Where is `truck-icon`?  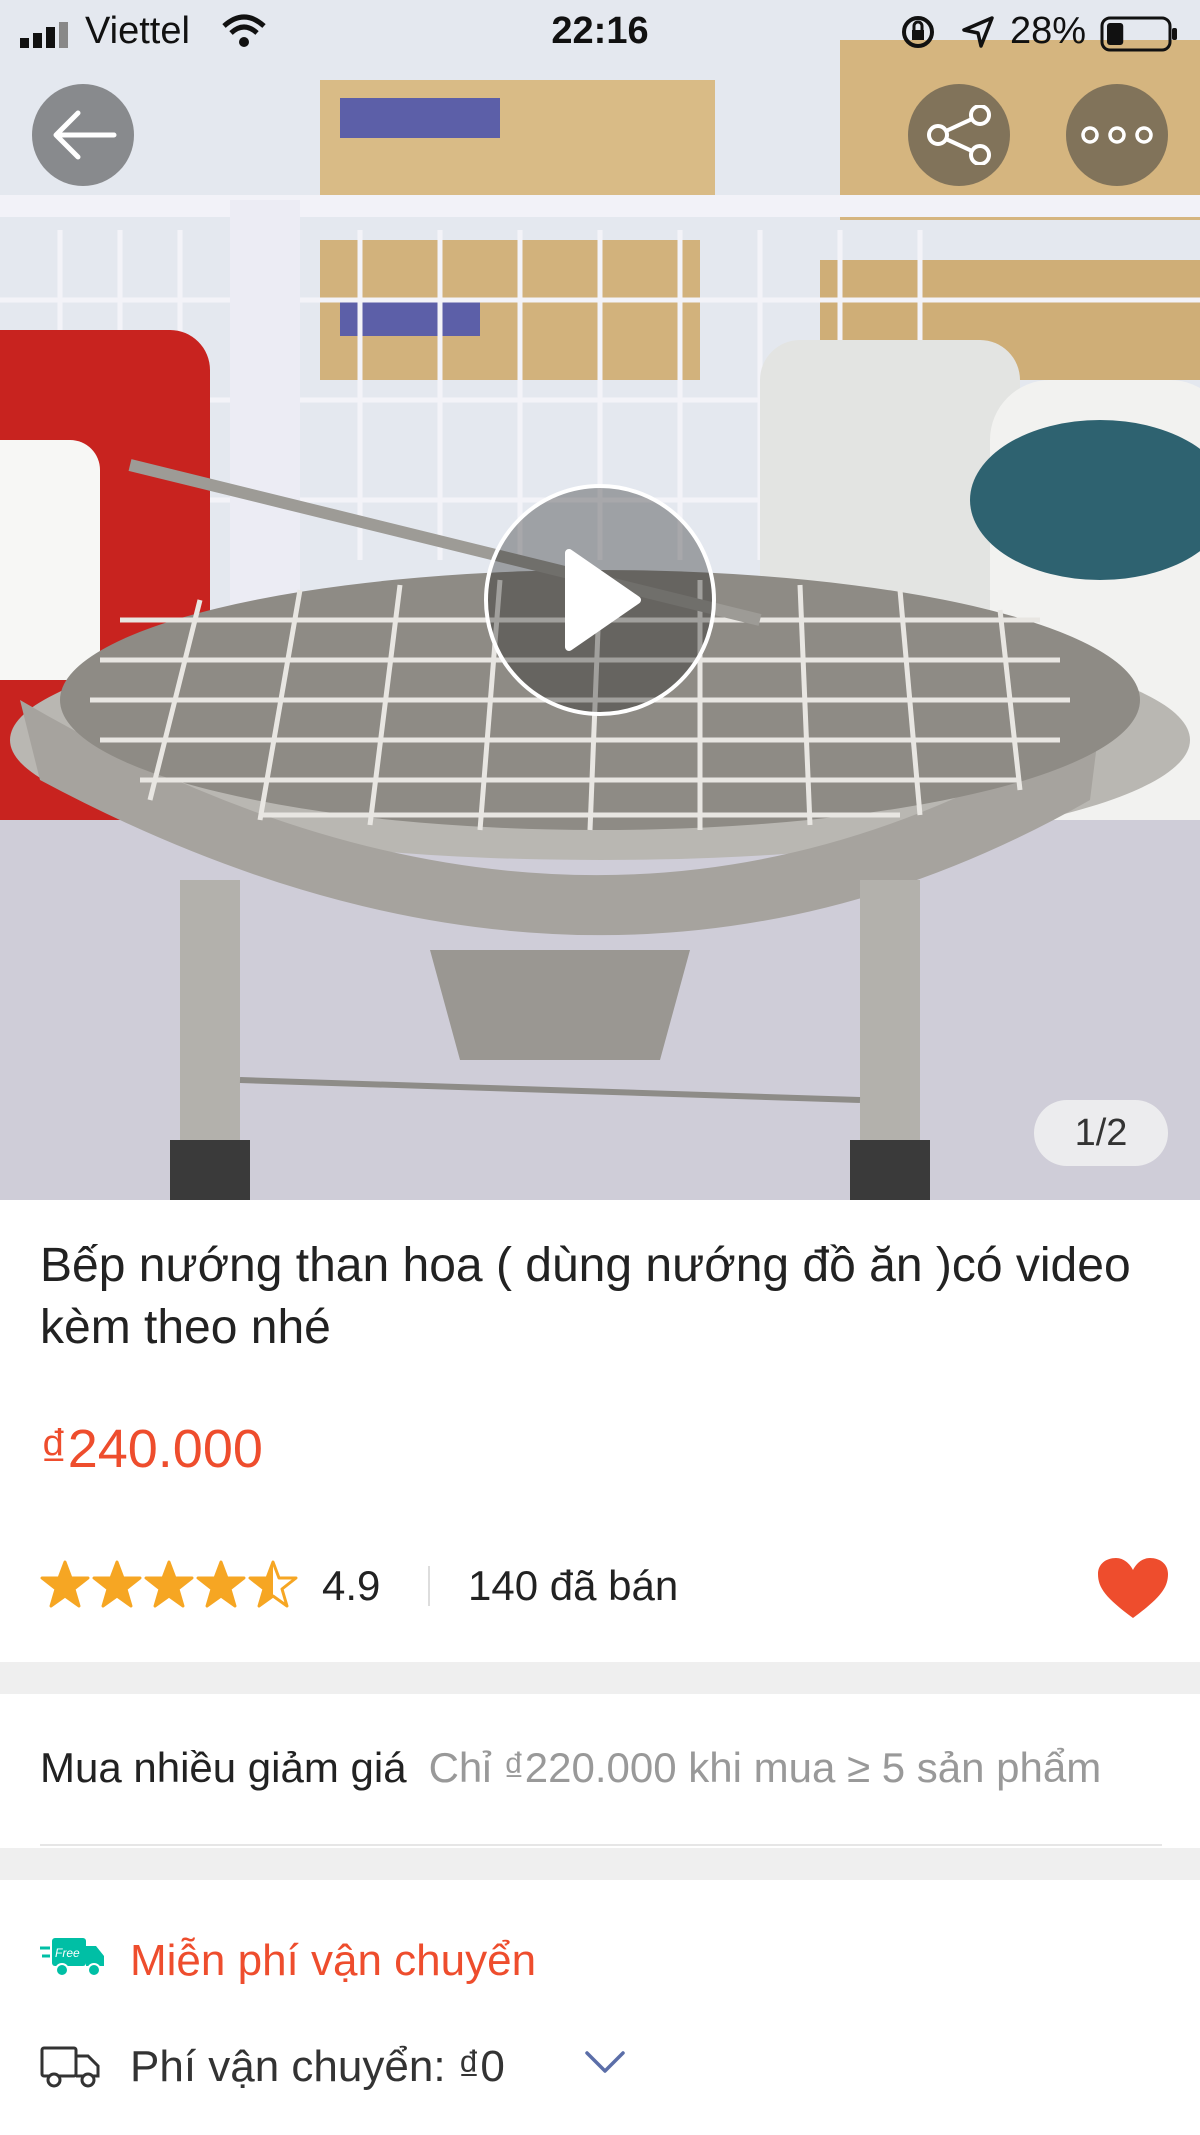 truck-icon is located at coordinates (70, 2067).